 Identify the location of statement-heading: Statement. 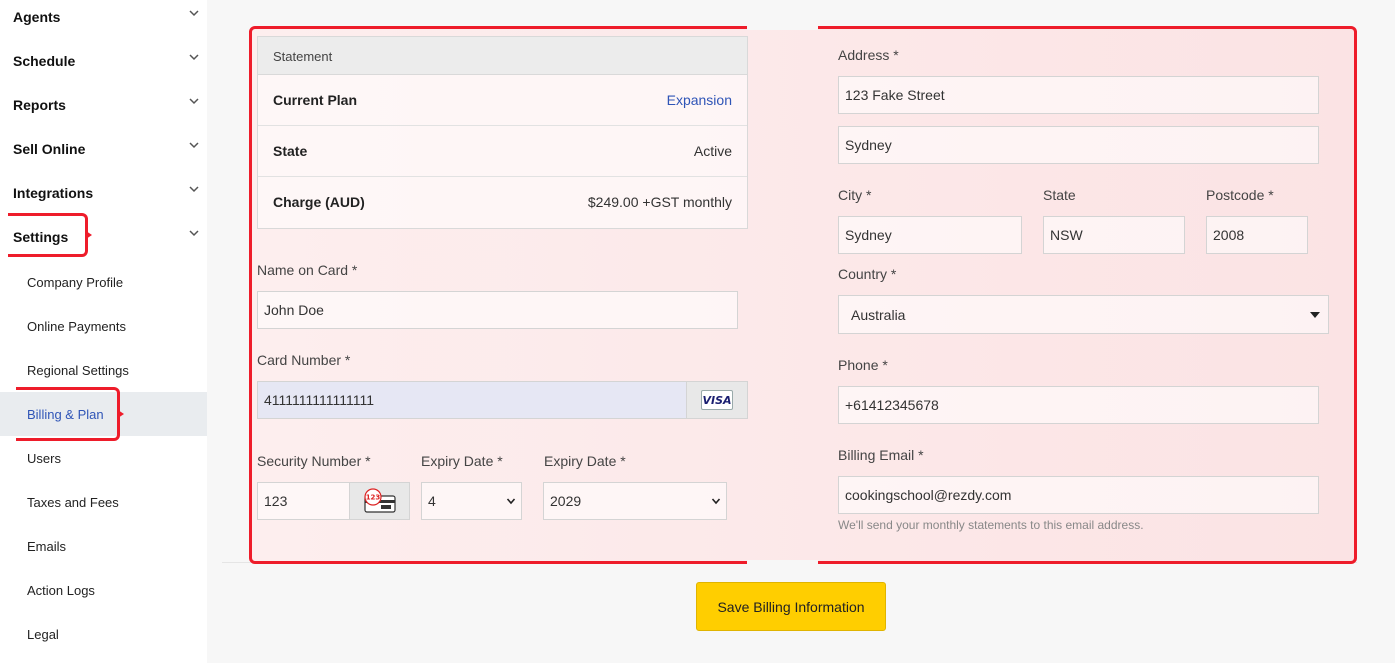
(502, 56).